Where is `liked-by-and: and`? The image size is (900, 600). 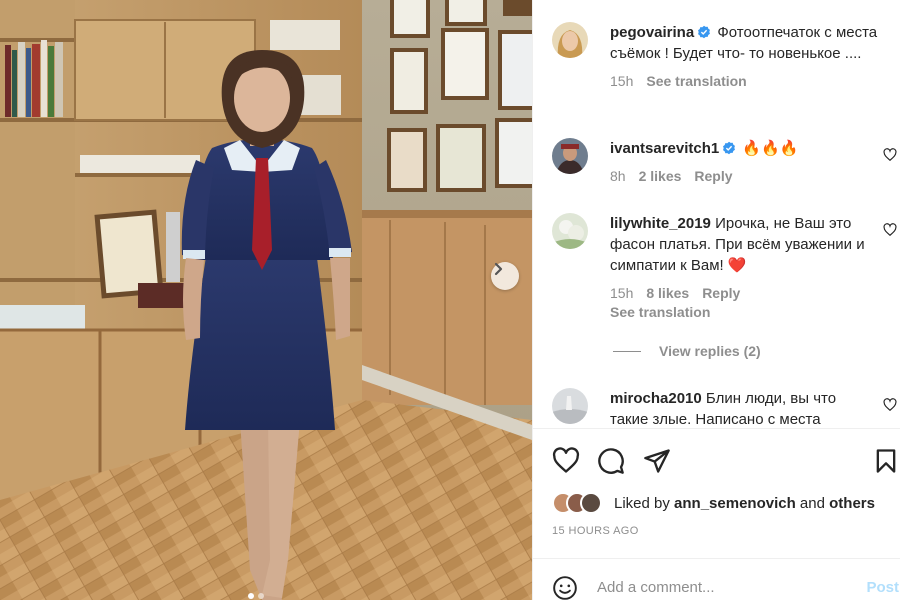
liked-by-and: and is located at coordinates (812, 503).